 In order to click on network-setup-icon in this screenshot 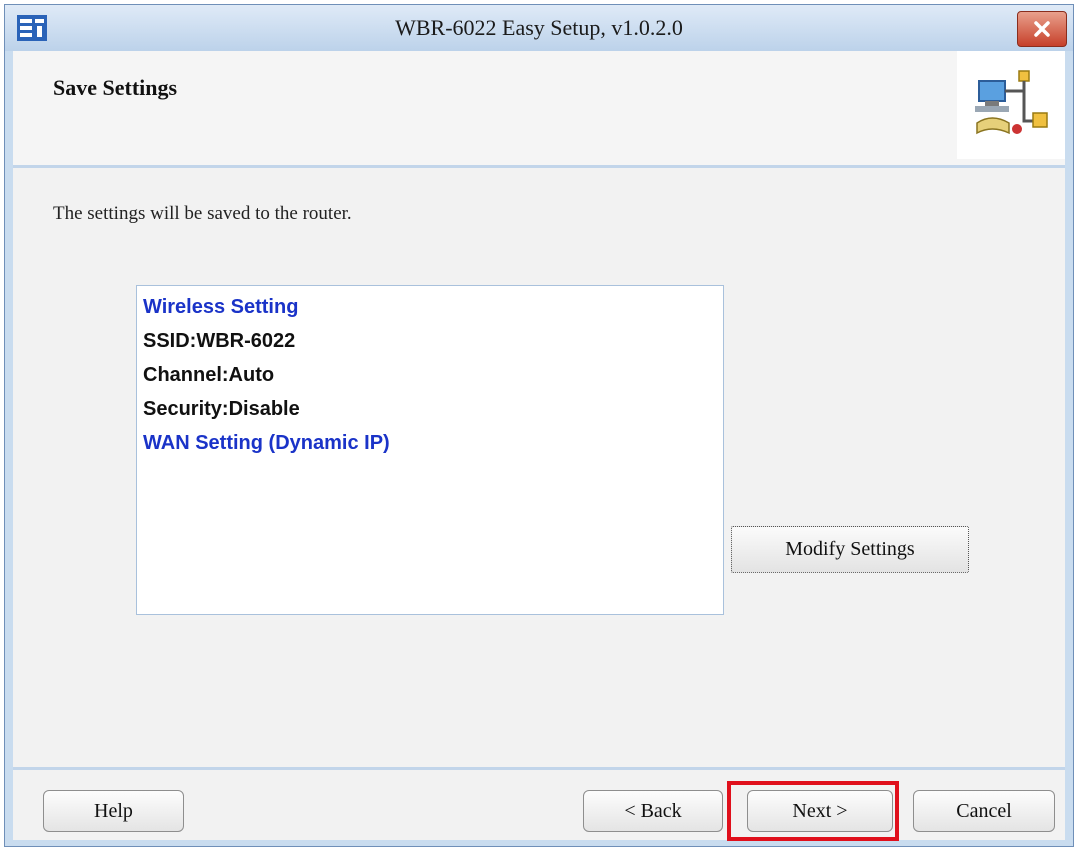, I will do `click(1011, 102)`.